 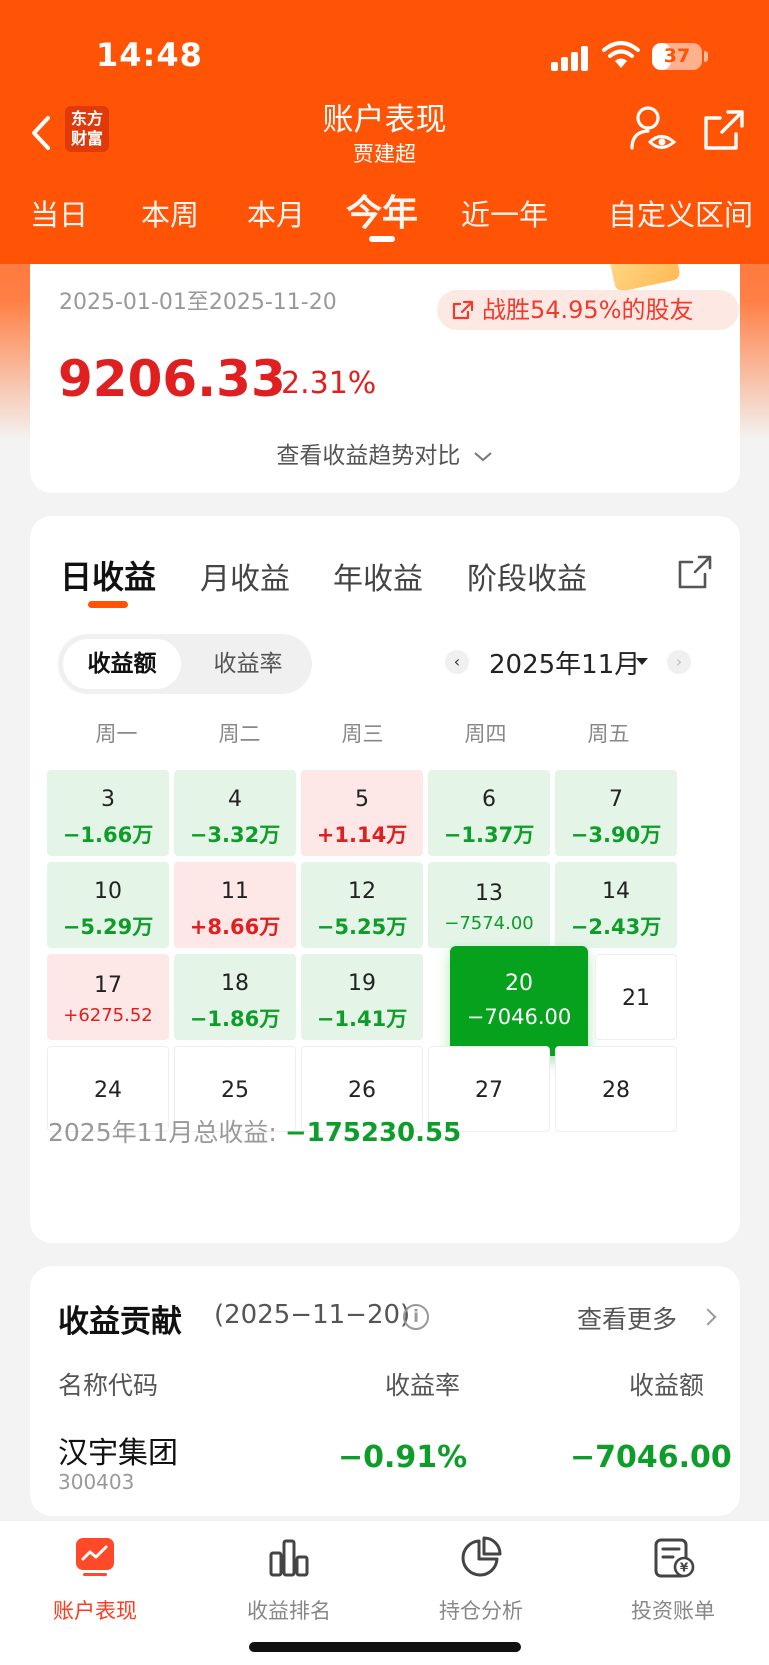 I want to click on tab-month: 本月, so click(x=276, y=213).